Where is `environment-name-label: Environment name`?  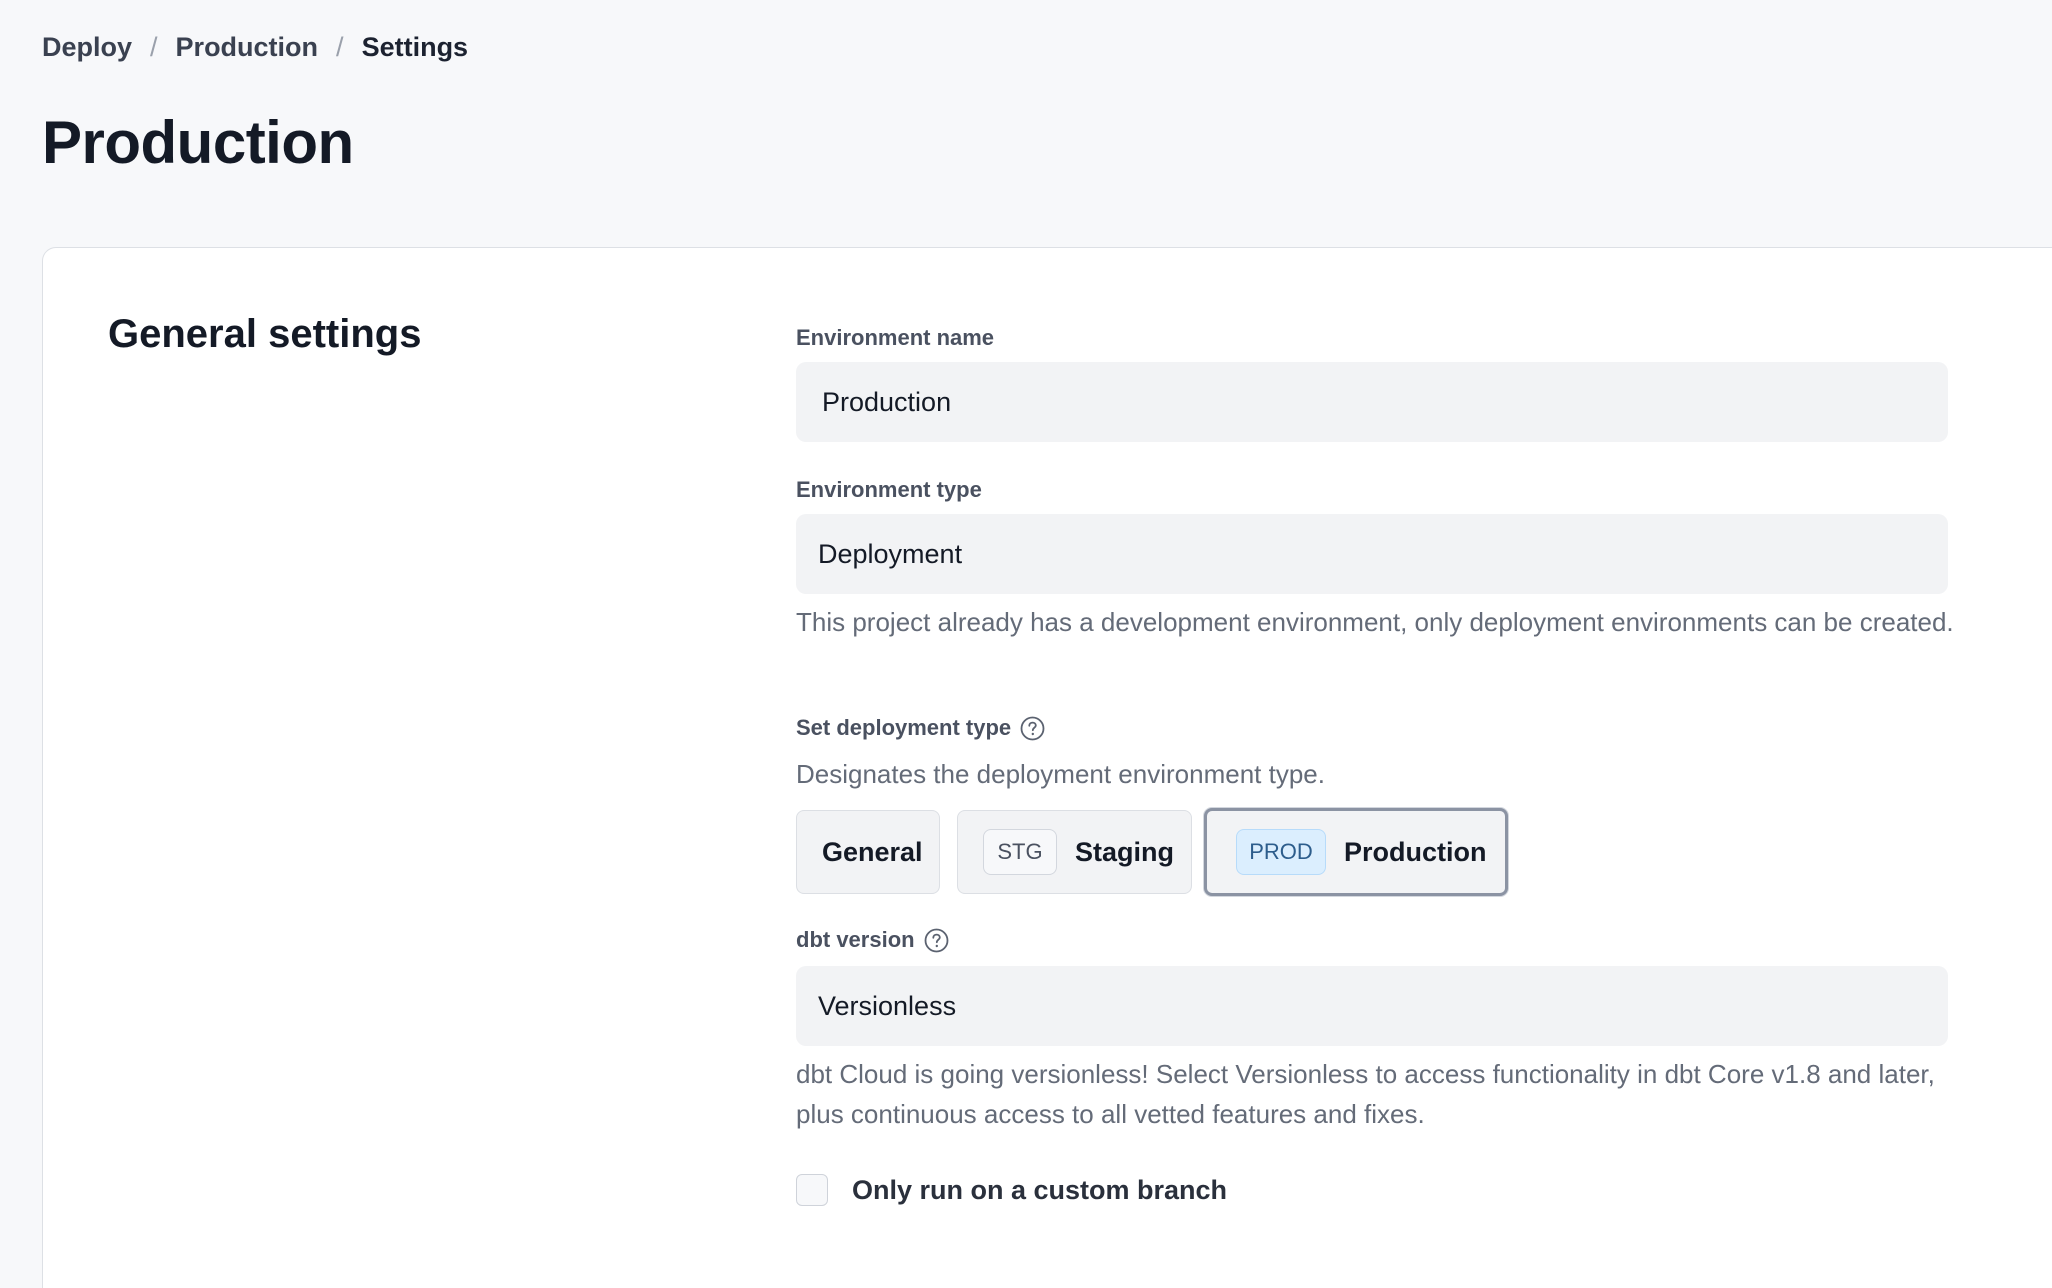
environment-name-label: Environment name is located at coordinates (895, 337).